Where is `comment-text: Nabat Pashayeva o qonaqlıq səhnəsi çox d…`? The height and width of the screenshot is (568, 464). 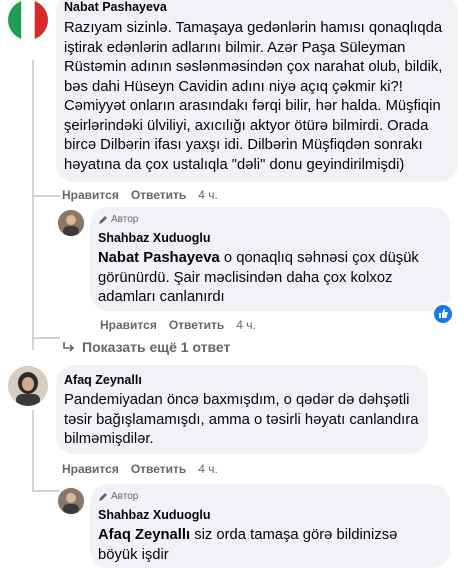 comment-text: Nabat Pashayeva o qonaqlıq səhnəsi çox d… is located at coordinates (266, 278).